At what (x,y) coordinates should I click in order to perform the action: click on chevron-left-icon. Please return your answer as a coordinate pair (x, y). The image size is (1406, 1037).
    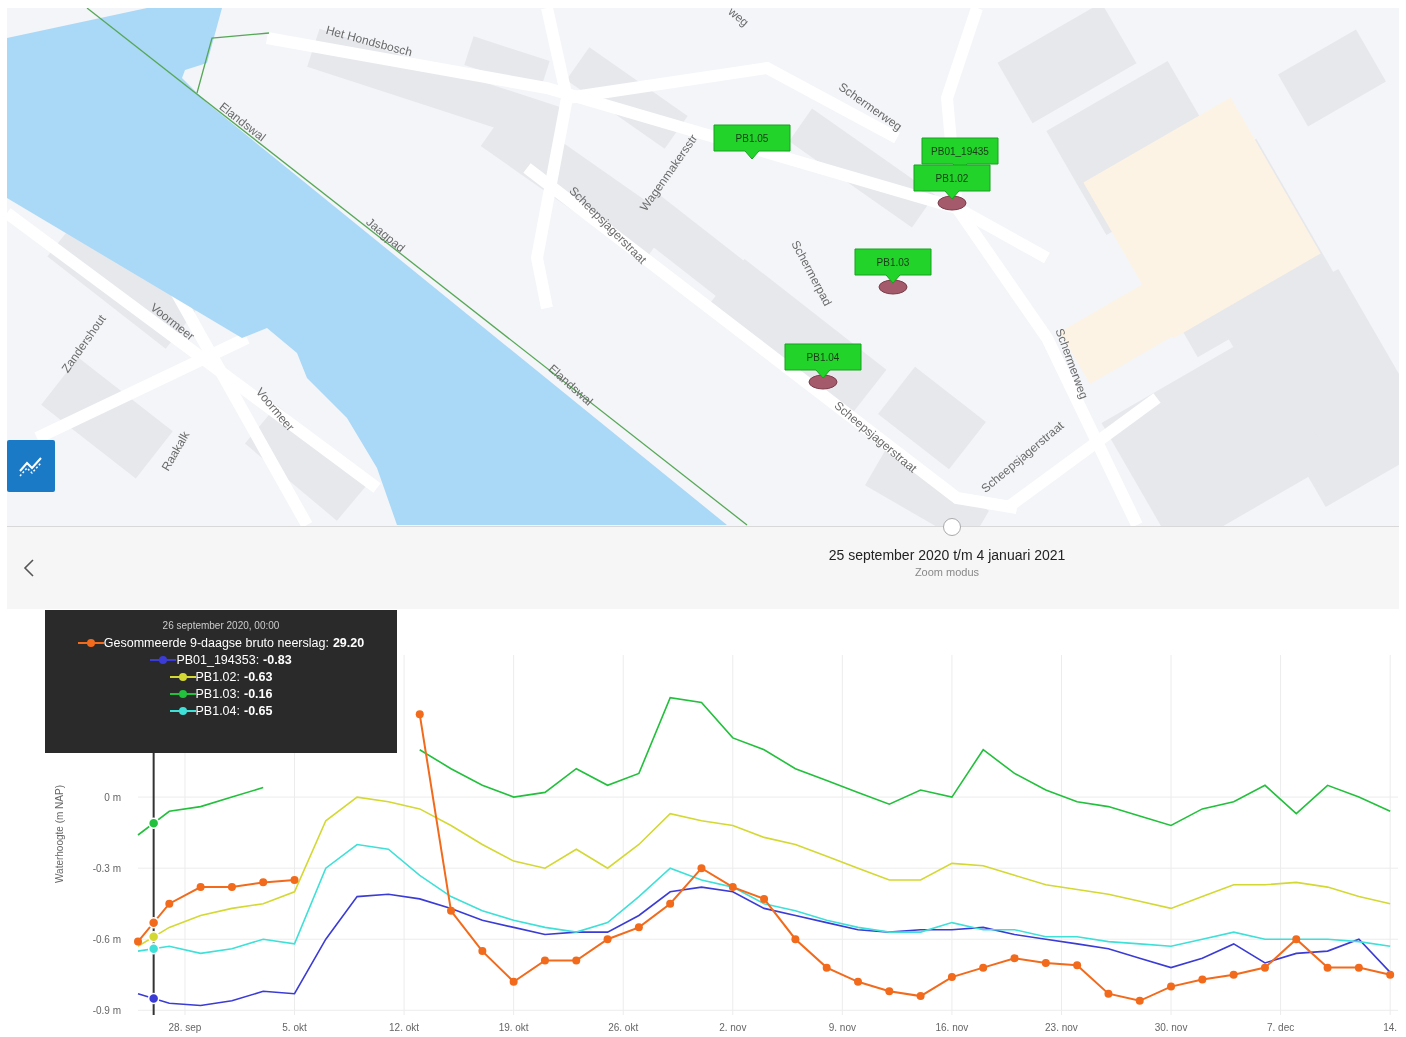
    Looking at the image, I should click on (29, 568).